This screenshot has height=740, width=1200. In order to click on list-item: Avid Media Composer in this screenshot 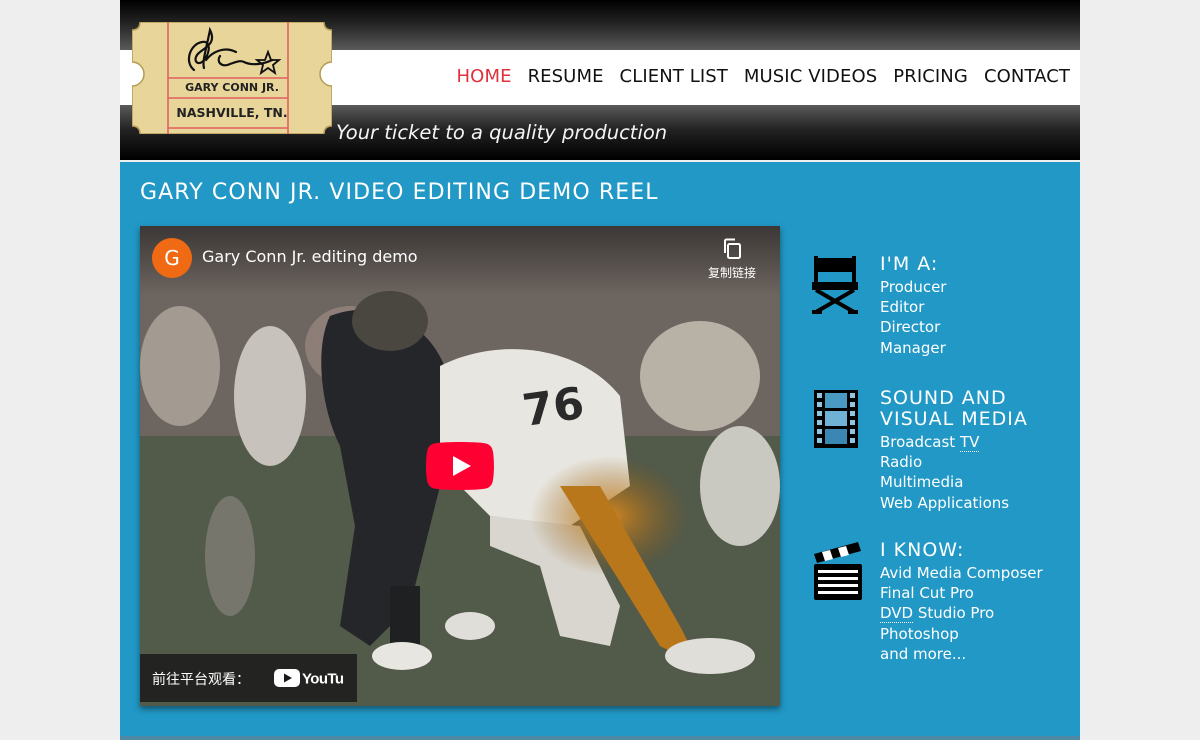, I will do `click(961, 573)`.